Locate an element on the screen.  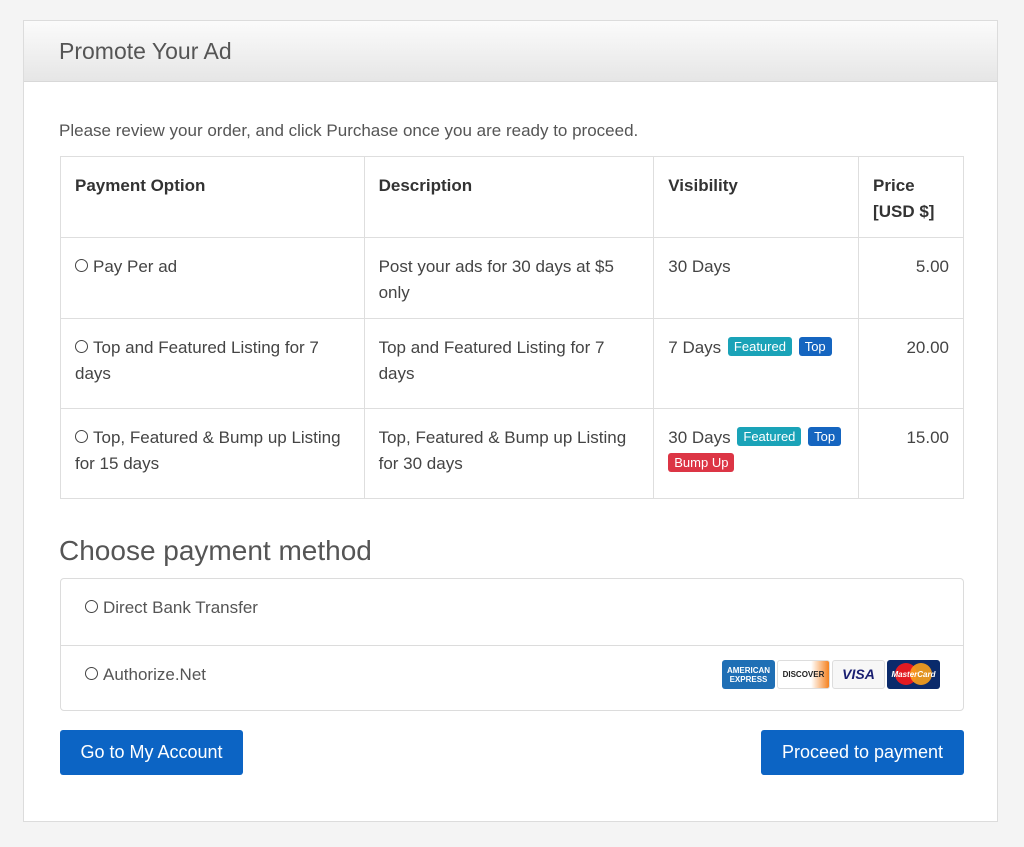
price-cell: 20.00 is located at coordinates (911, 363).